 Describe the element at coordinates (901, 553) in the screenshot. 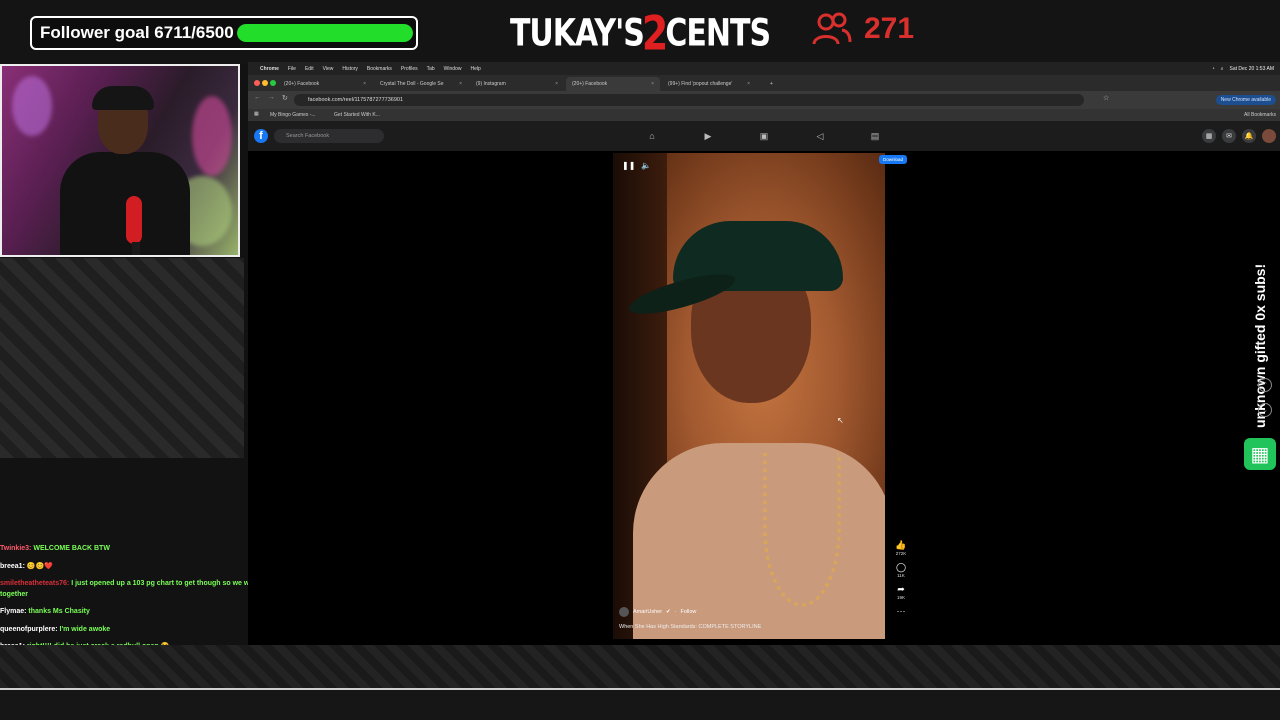

I see `like-count: 272K` at that location.